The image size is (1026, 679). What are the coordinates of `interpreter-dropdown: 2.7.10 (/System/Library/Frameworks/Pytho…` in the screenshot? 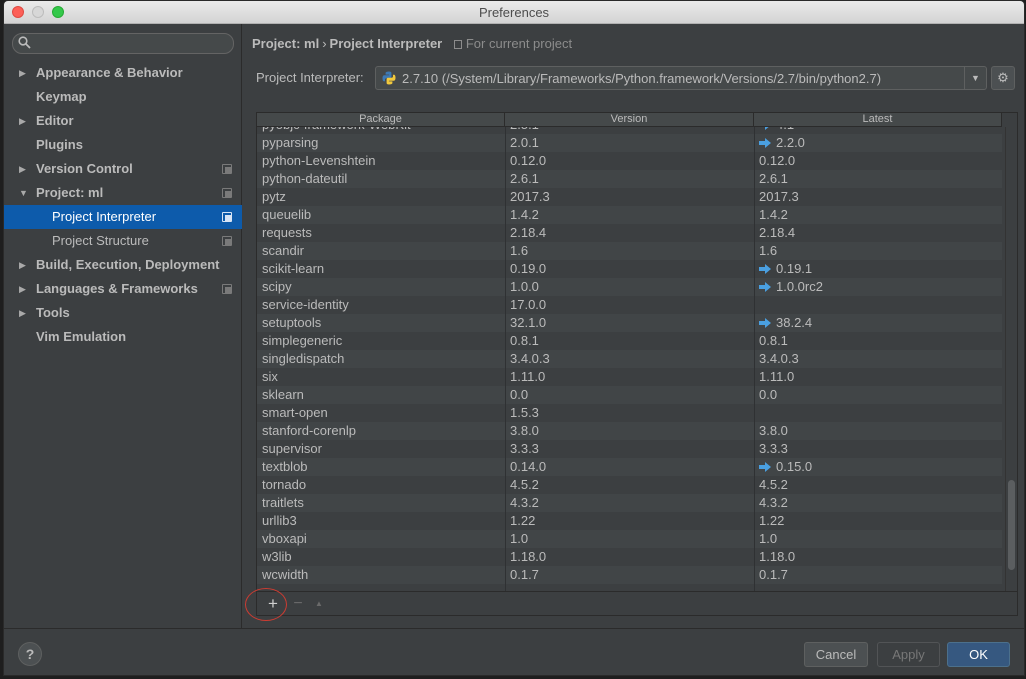 It's located at (681, 78).